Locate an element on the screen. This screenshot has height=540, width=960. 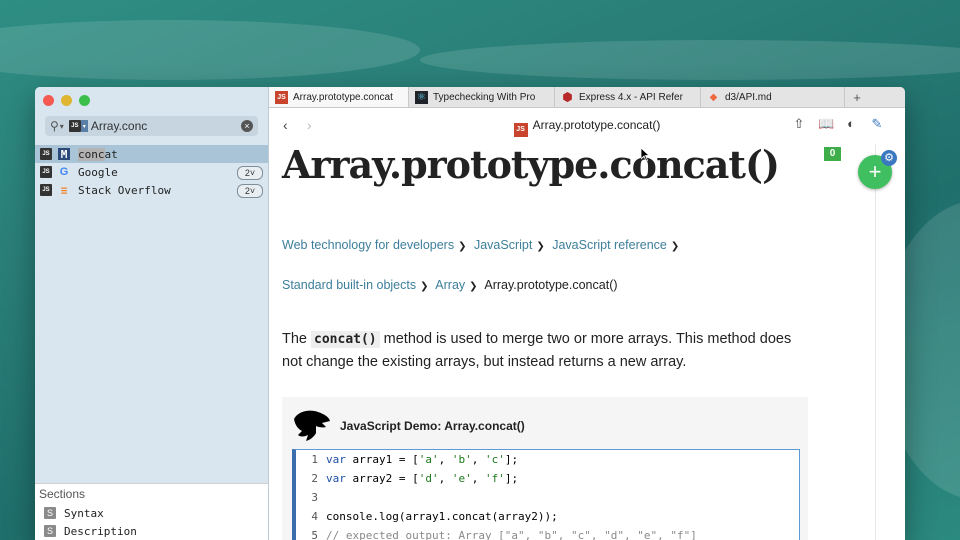
docset-chevron-icon: ▾ is located at coordinates (84, 126).